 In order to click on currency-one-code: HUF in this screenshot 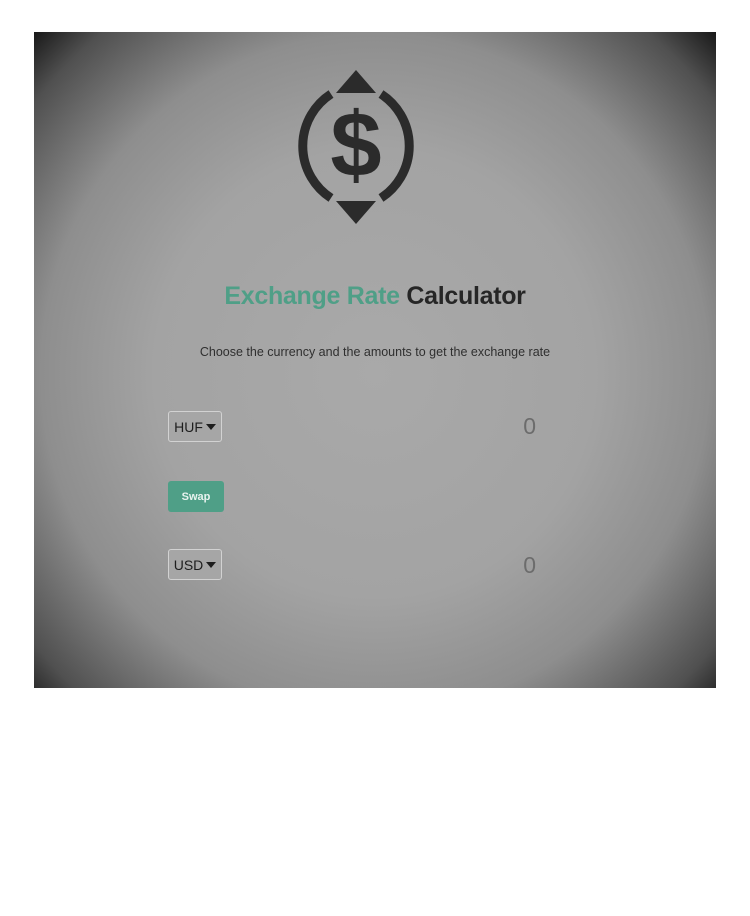, I will do `click(188, 426)`.